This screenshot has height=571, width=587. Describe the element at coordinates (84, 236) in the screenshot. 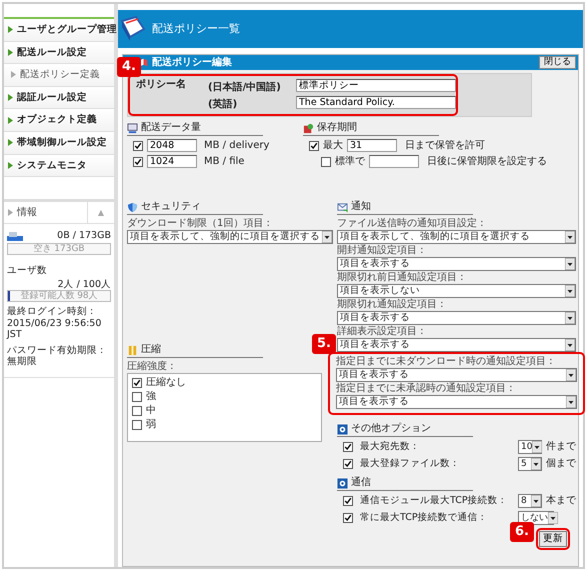

I see `disk-usage: 0B / 173GB` at that location.